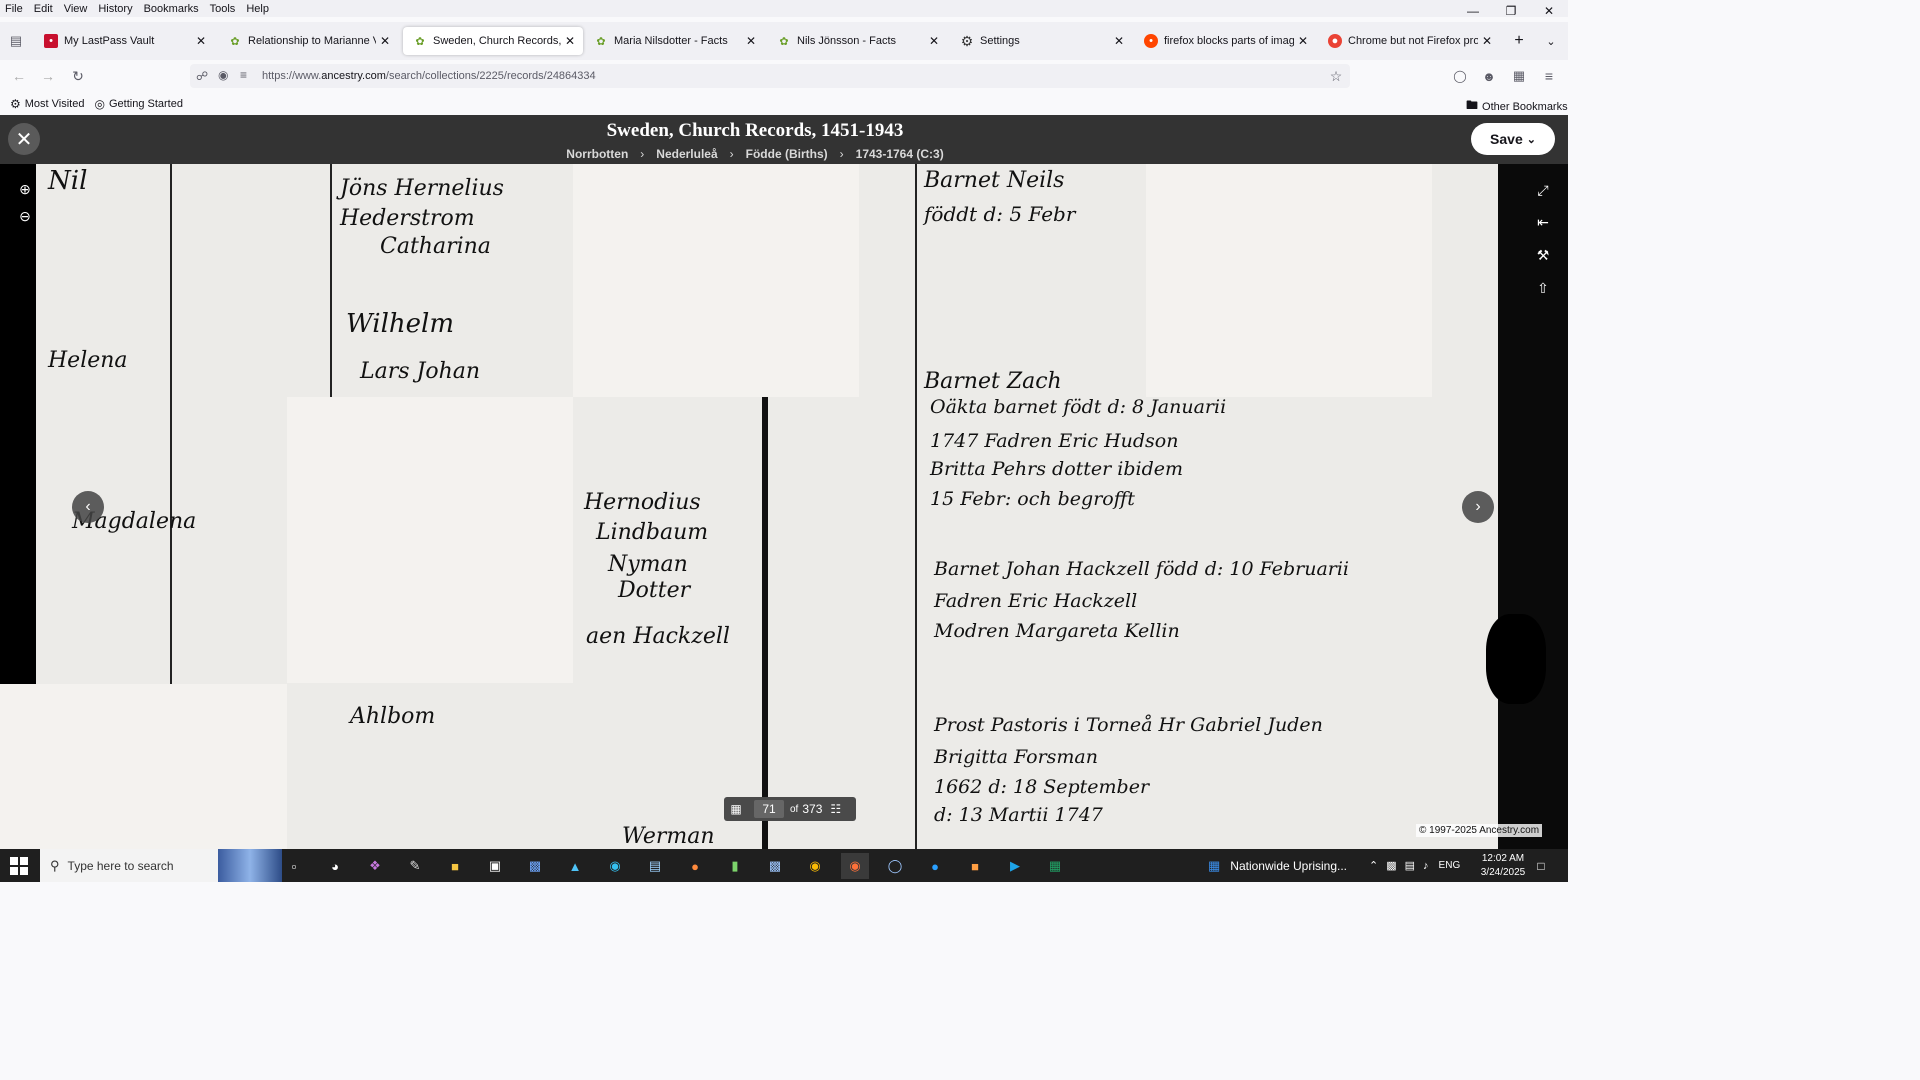 Image resolution: width=1920 pixels, height=1080 pixels. What do you see at coordinates (597, 154) in the screenshot?
I see `breadcrumb-county: Norrbotten` at bounding box center [597, 154].